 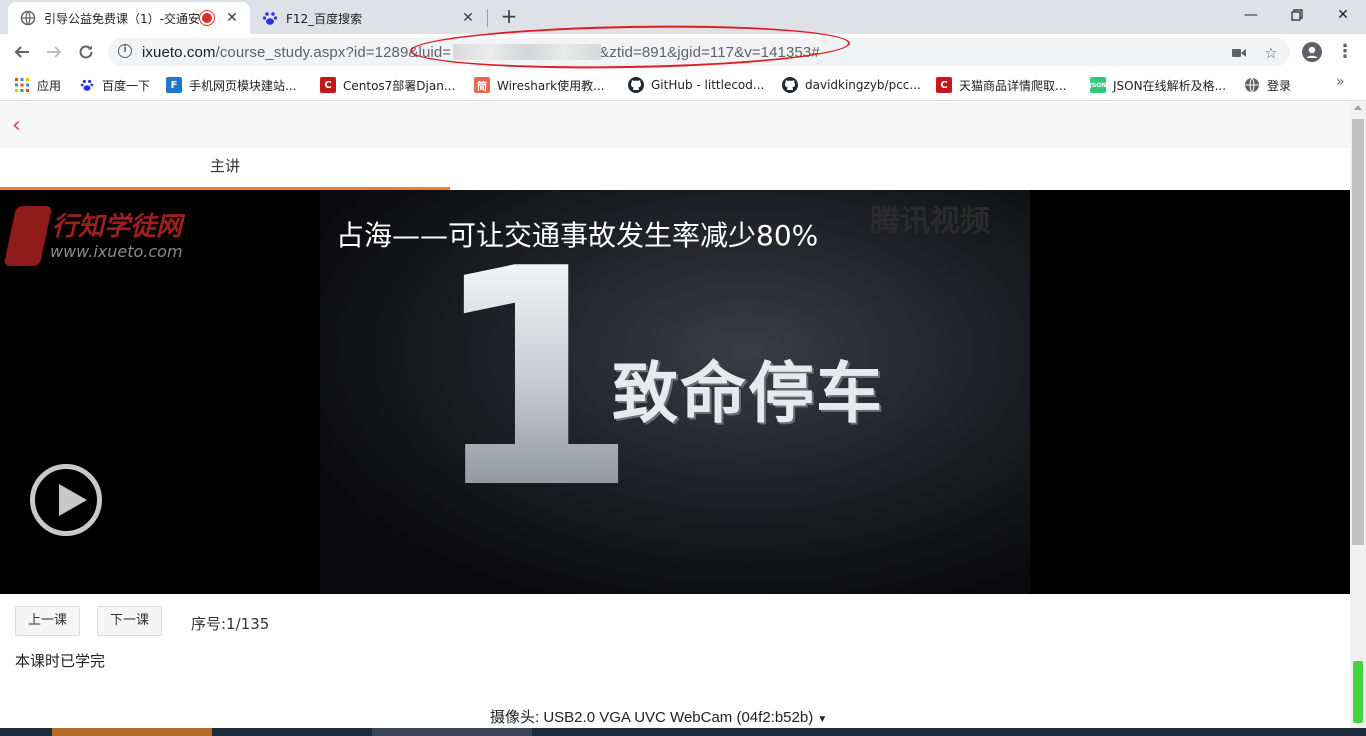 I want to click on reload-icon, so click(x=86, y=52).